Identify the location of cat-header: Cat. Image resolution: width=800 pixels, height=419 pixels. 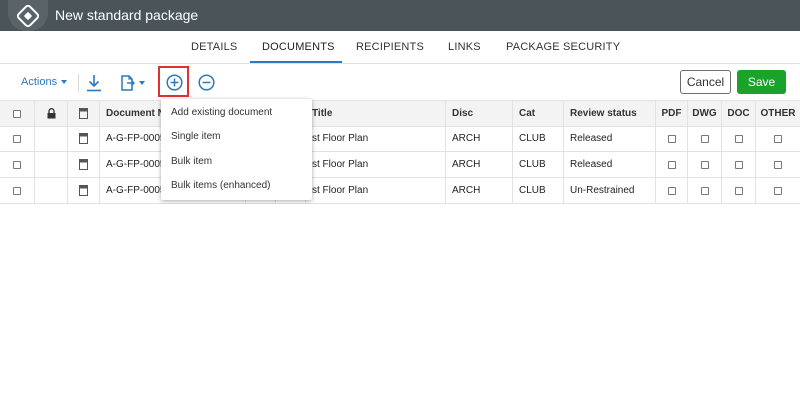
(538, 113).